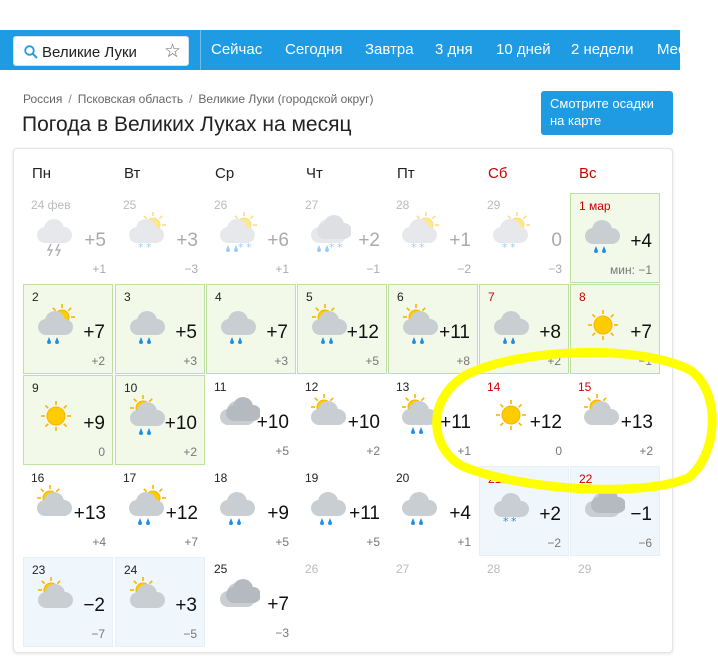 This screenshot has width=718, height=660. I want to click on city-search-box: ☆, so click(101, 51).